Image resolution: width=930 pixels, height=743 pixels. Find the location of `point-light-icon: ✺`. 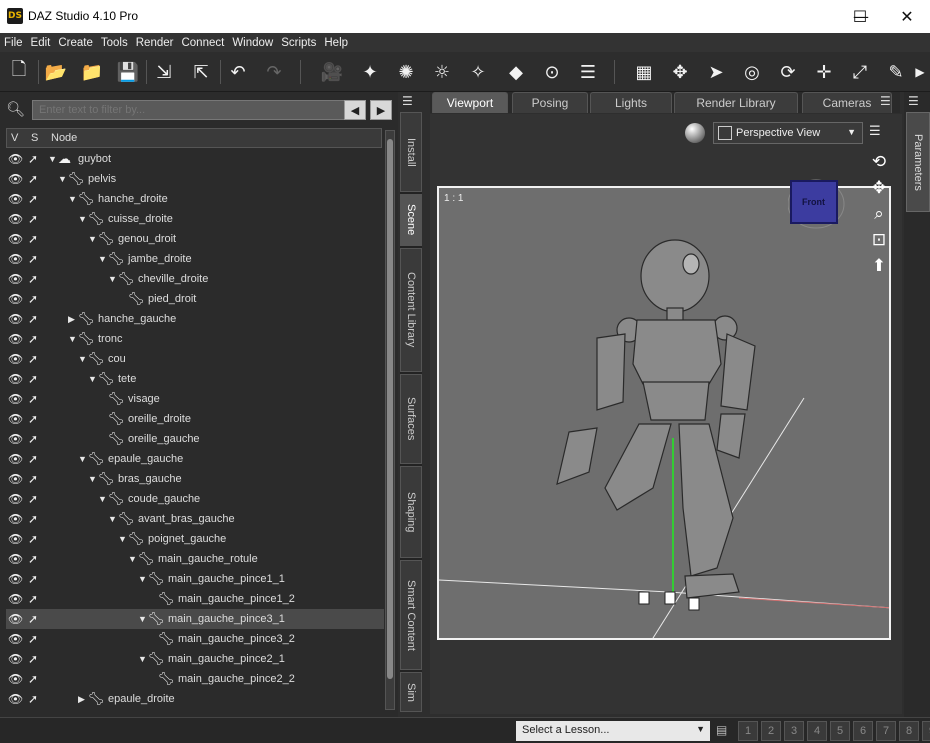

point-light-icon: ✺ is located at coordinates (406, 72).